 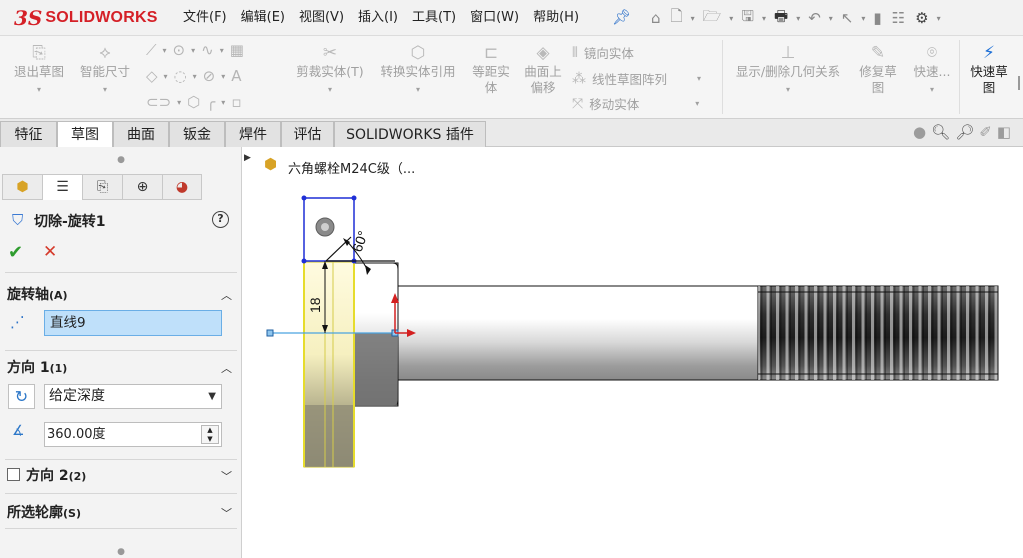 What do you see at coordinates (877, 18) in the screenshot?
I see `rebuild-icon: ▮` at bounding box center [877, 18].